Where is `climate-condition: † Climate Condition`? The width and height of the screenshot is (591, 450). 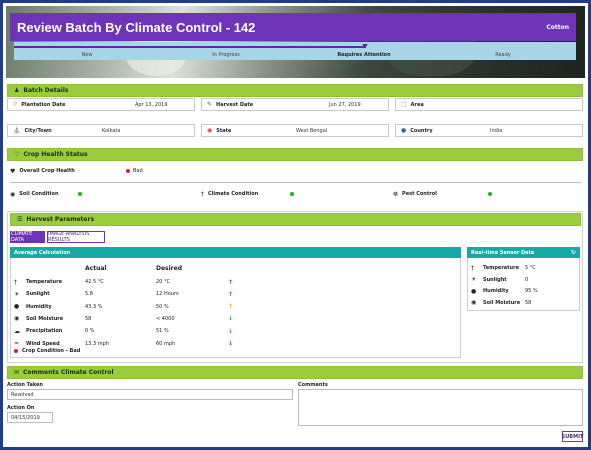 climate-condition: † Climate Condition is located at coordinates (229, 194).